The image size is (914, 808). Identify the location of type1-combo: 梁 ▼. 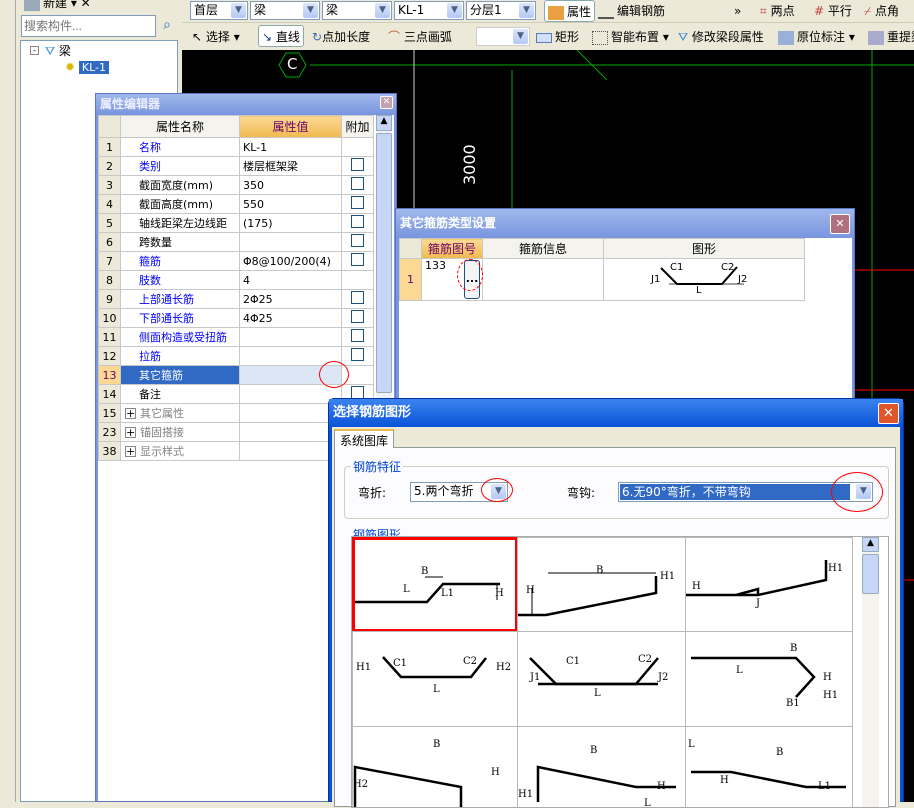
(285, 10).